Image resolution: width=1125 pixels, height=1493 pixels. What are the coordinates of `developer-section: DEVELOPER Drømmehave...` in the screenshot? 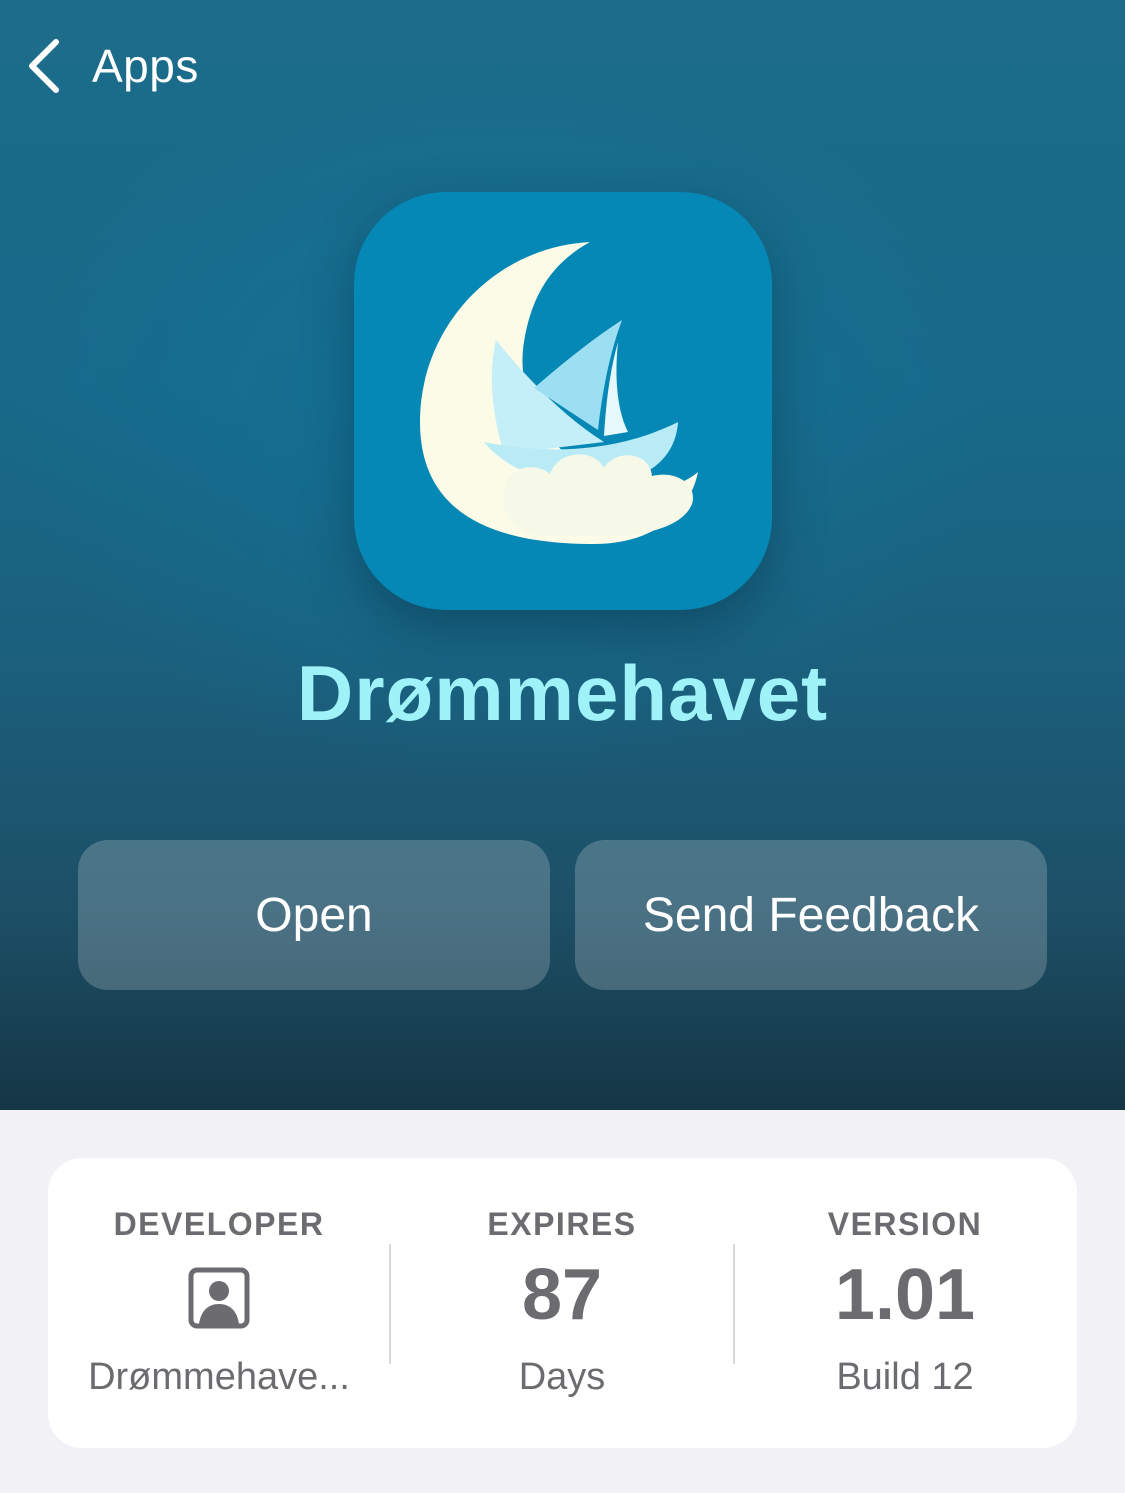 It's located at (219, 1303).